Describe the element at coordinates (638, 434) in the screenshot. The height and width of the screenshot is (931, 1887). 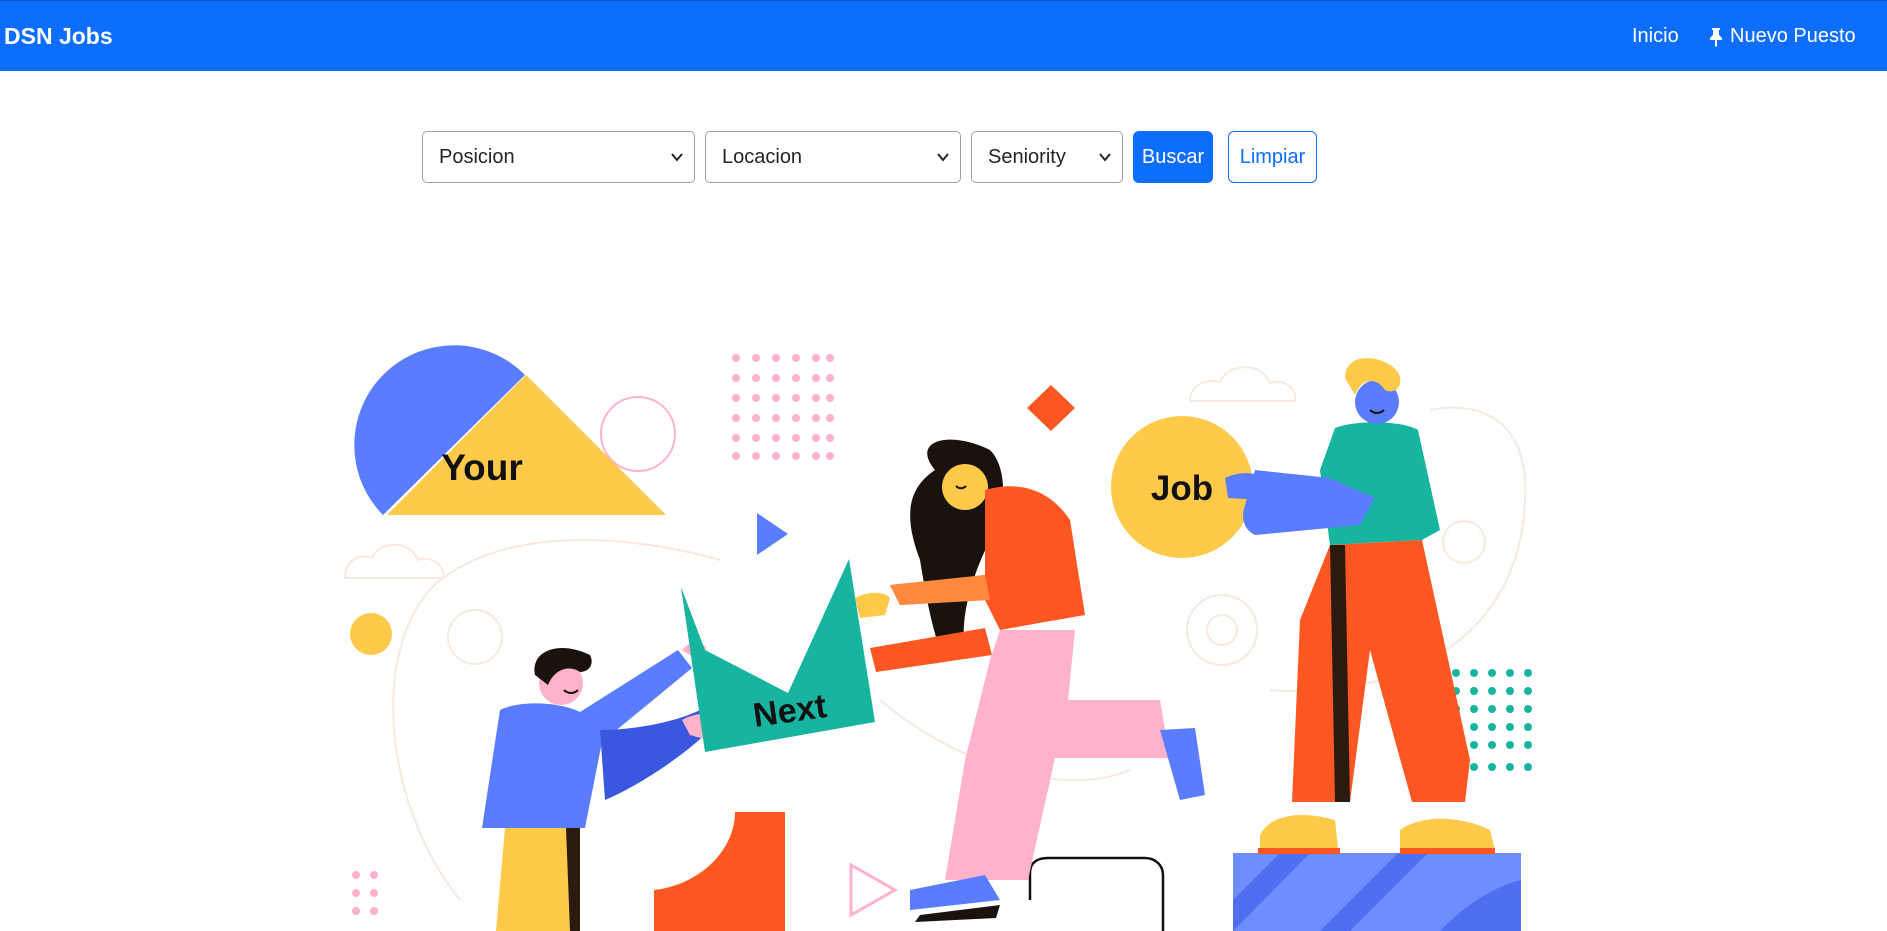
I see `pink-ring` at that location.